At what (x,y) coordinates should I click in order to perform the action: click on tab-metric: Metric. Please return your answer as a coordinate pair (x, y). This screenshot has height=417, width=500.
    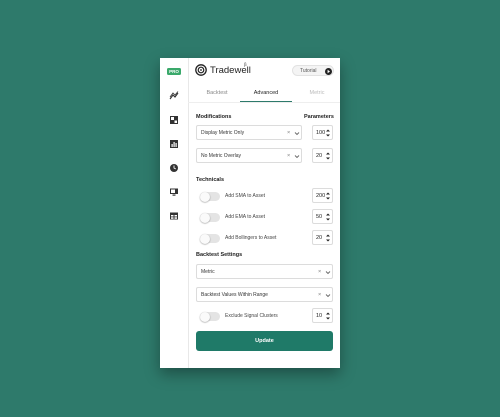
    Looking at the image, I should click on (317, 93).